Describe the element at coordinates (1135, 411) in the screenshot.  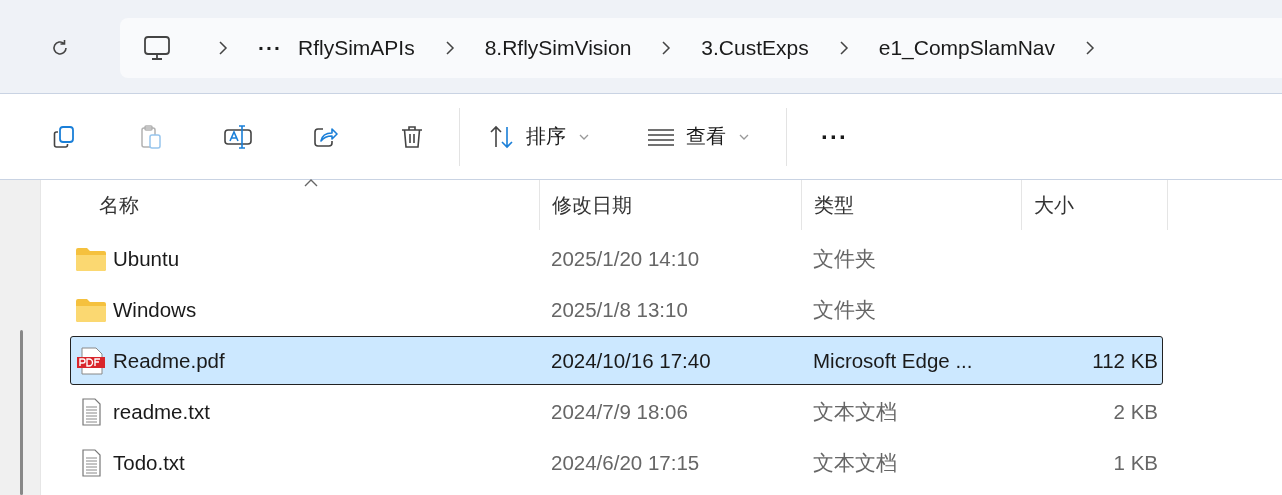
I see `file-size: 2 KB` at that location.